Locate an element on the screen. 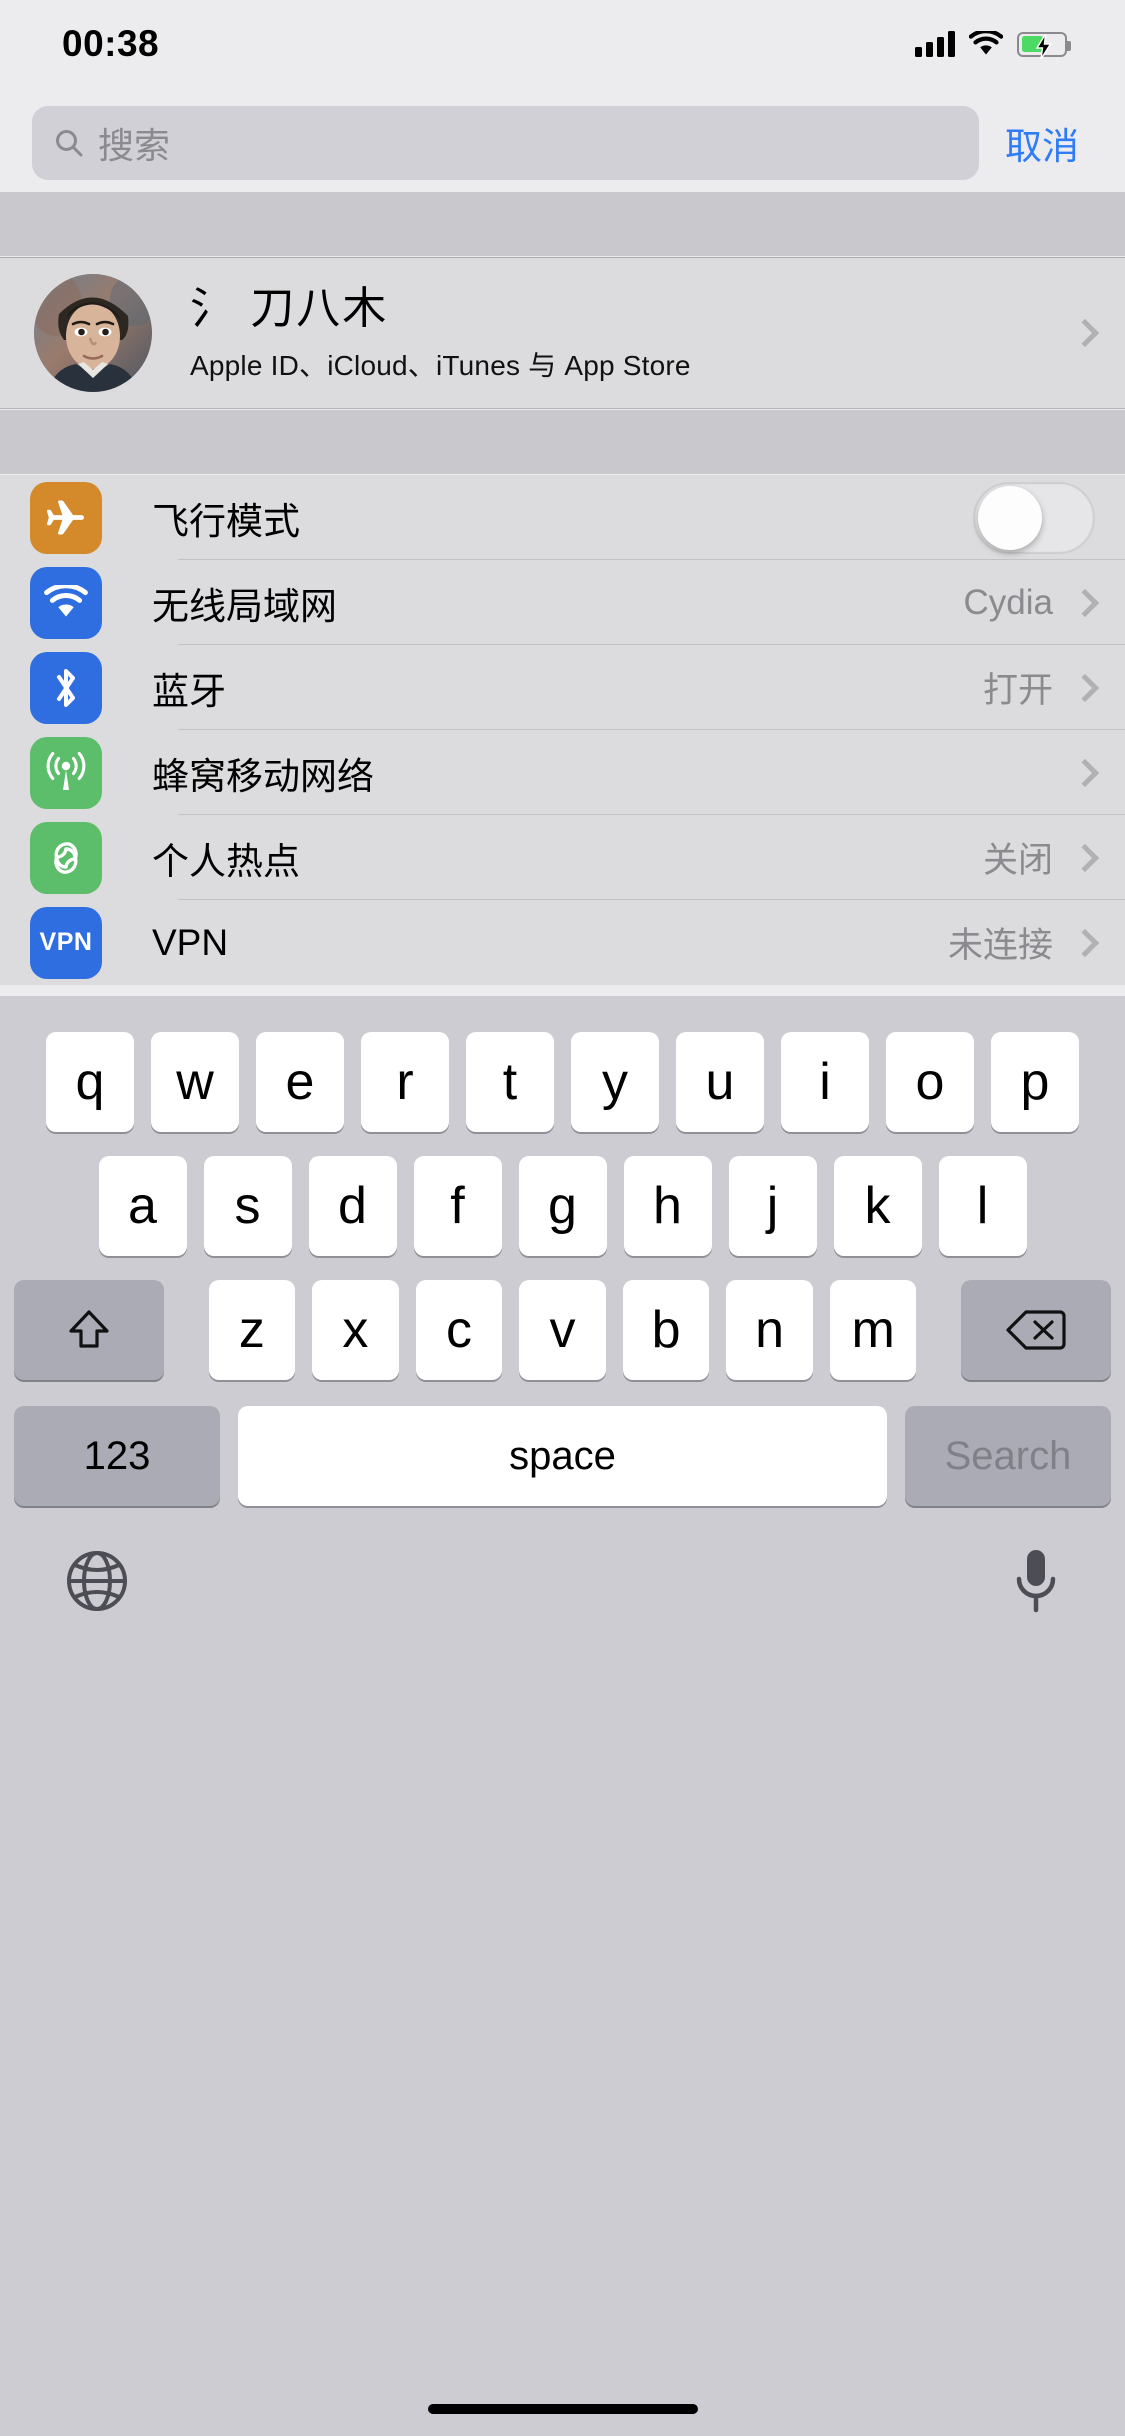 This screenshot has height=2436, width=1125. status-bar-indicators is located at coordinates (993, 44).